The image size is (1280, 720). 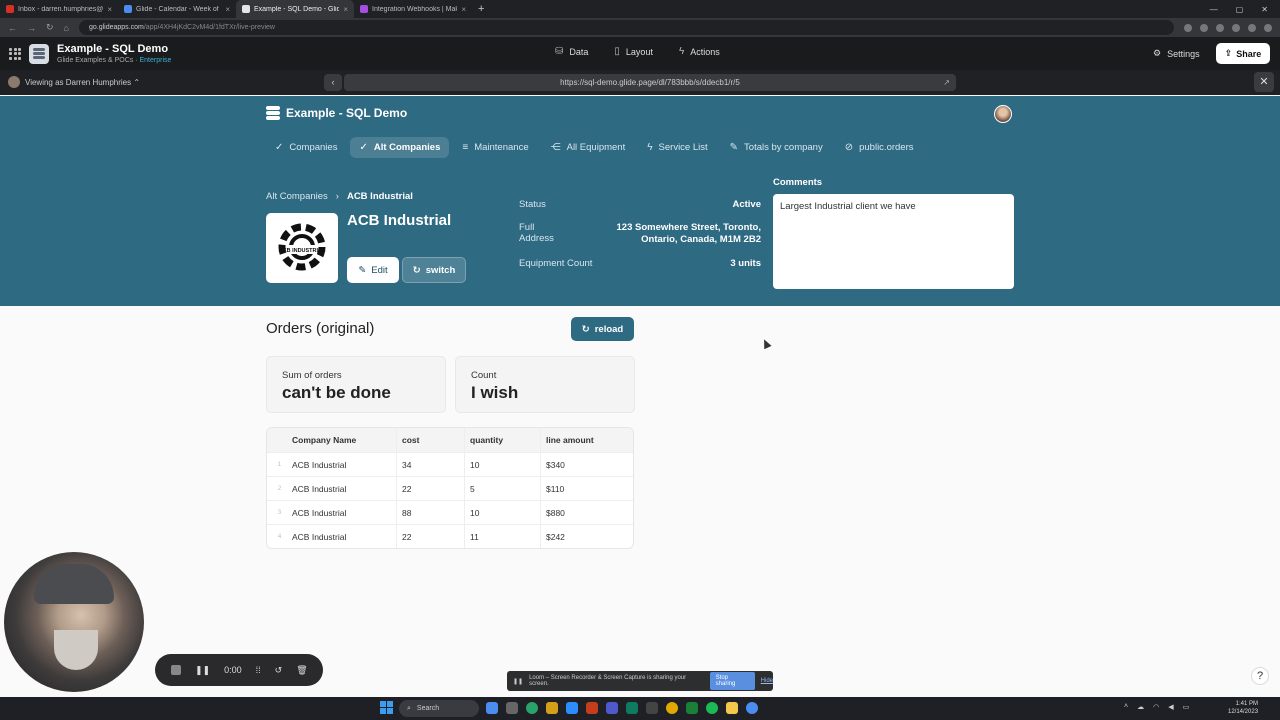 What do you see at coordinates (202, 670) in the screenshot?
I see `pause-icon: ❚❚` at bounding box center [202, 670].